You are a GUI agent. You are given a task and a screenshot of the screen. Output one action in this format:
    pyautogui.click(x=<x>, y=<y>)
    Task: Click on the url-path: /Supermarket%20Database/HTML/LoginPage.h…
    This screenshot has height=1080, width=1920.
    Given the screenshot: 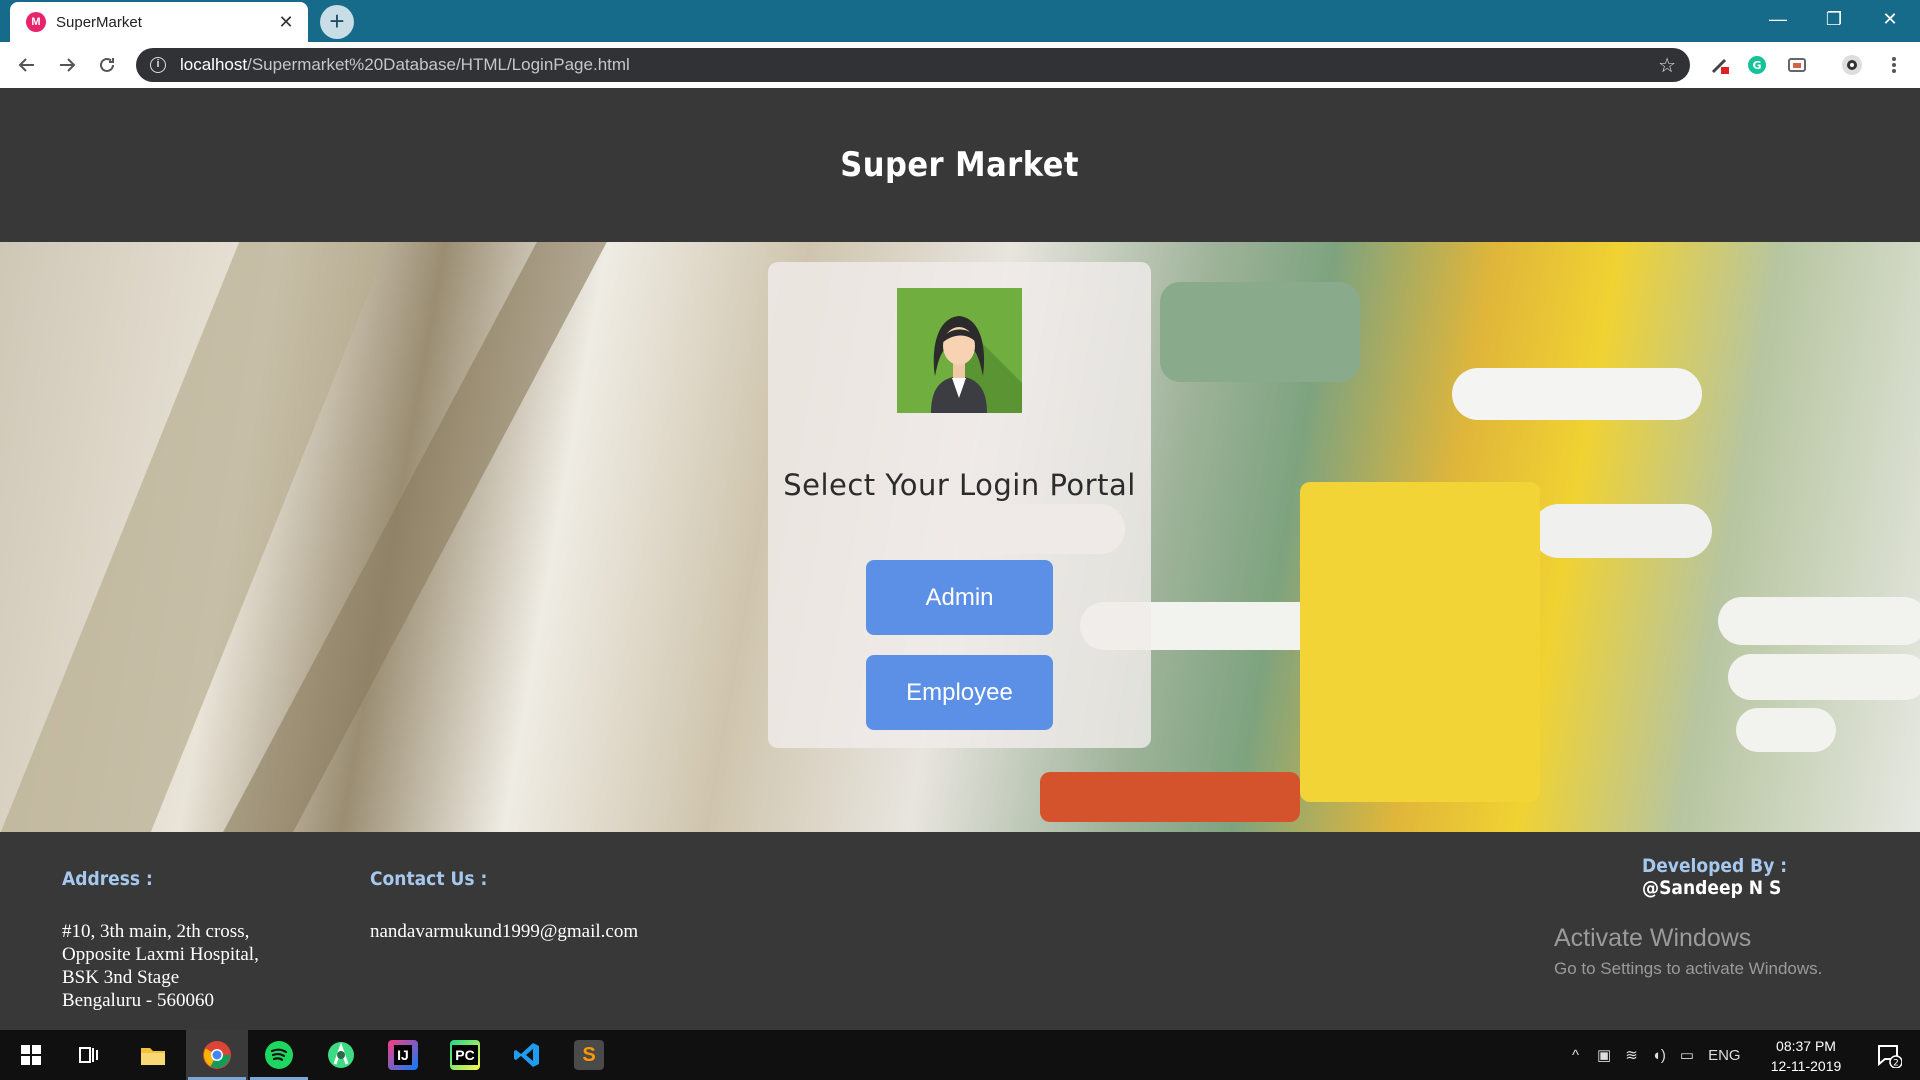 What is the action you would take?
    pyautogui.click(x=438, y=64)
    